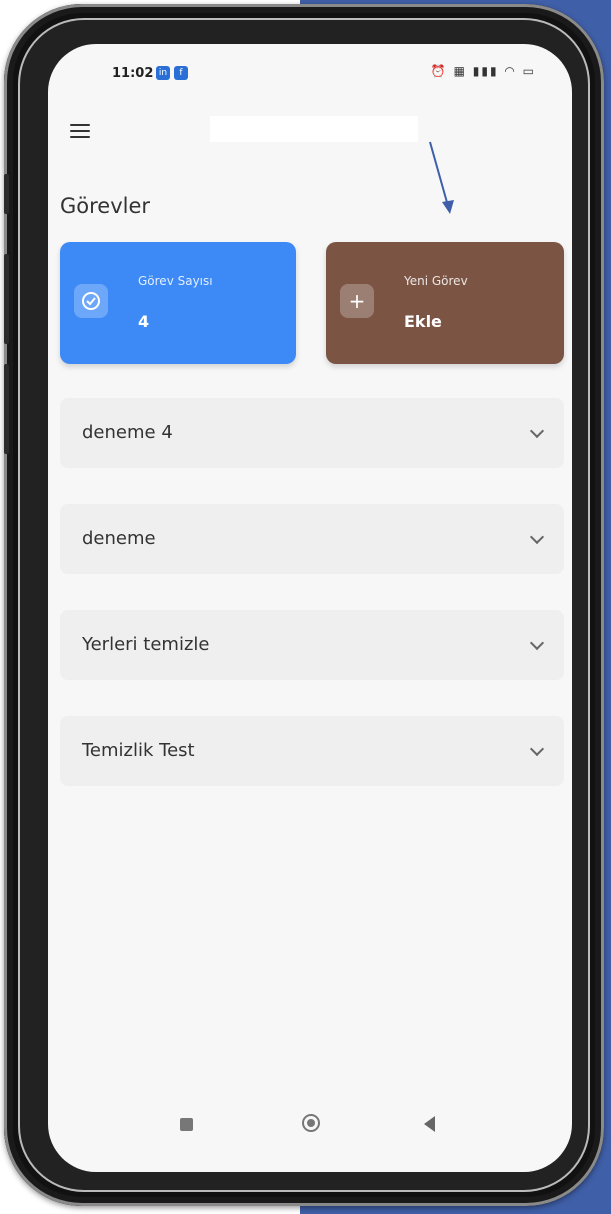 This screenshot has width=611, height=1214. I want to click on task-label: deneme, so click(119, 538).